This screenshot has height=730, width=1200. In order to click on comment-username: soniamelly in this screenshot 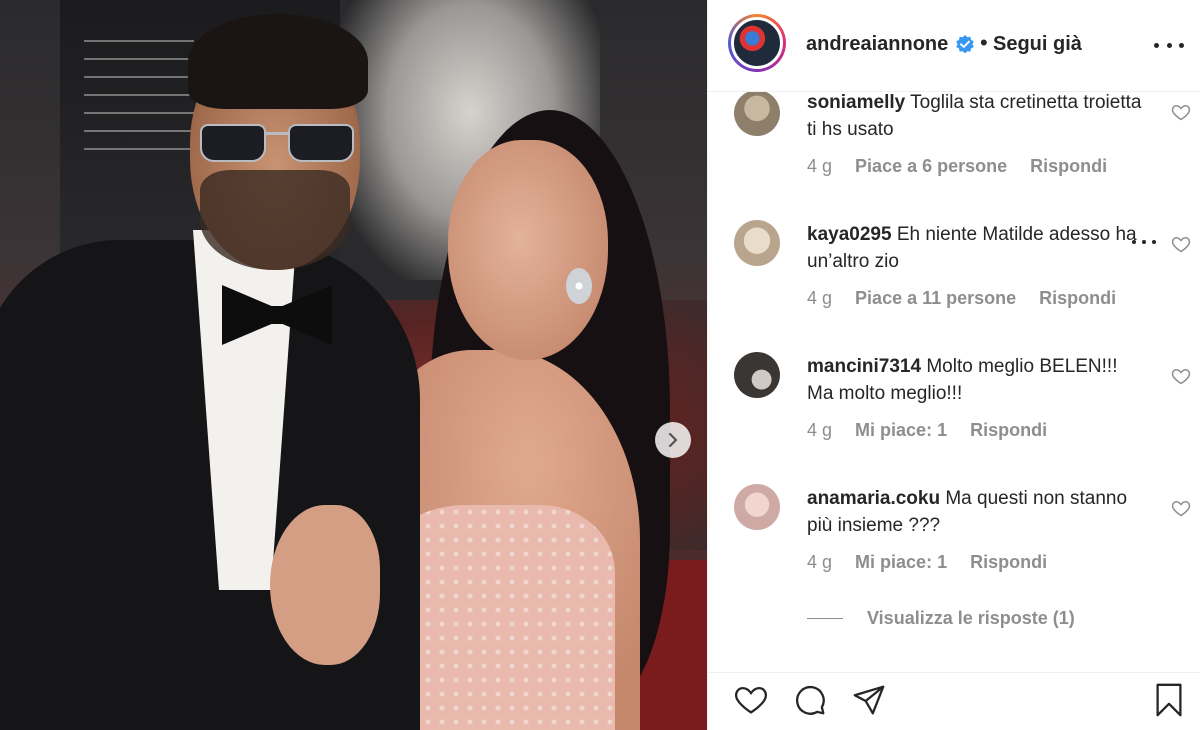, I will do `click(856, 102)`.